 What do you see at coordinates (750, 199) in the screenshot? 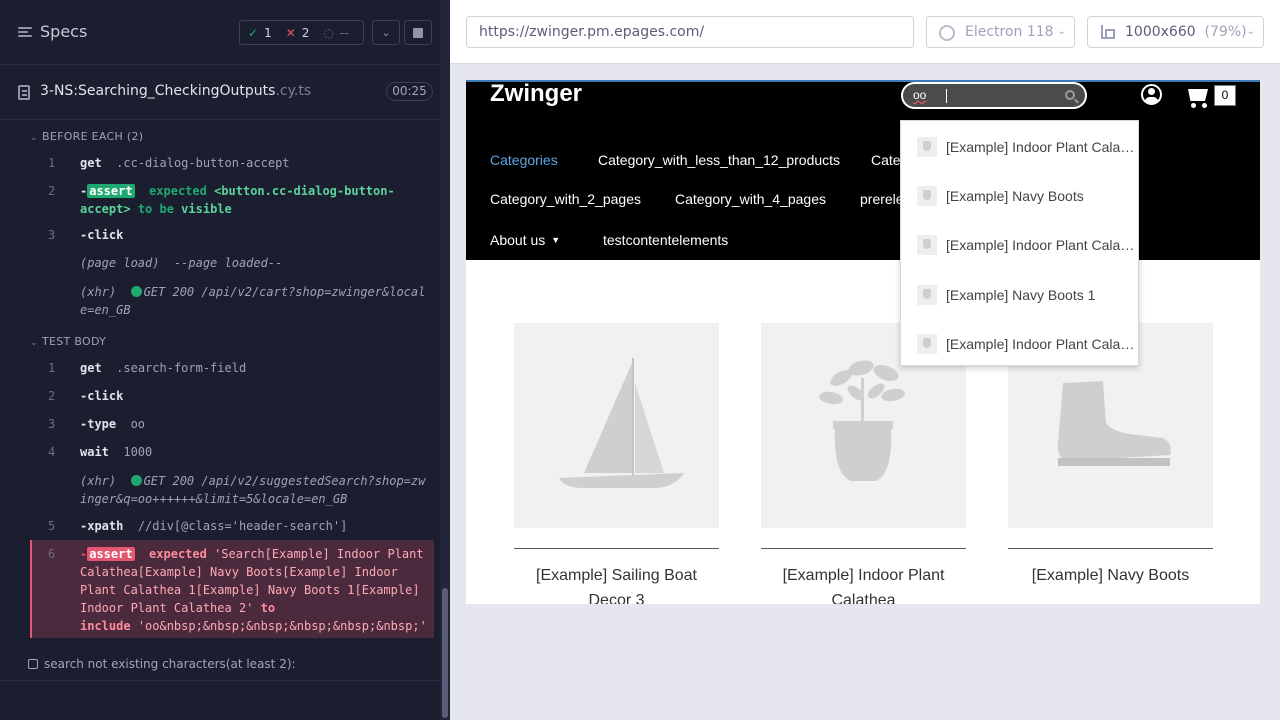
I see `nav-category-4-pages: Category_with_4_pages` at bounding box center [750, 199].